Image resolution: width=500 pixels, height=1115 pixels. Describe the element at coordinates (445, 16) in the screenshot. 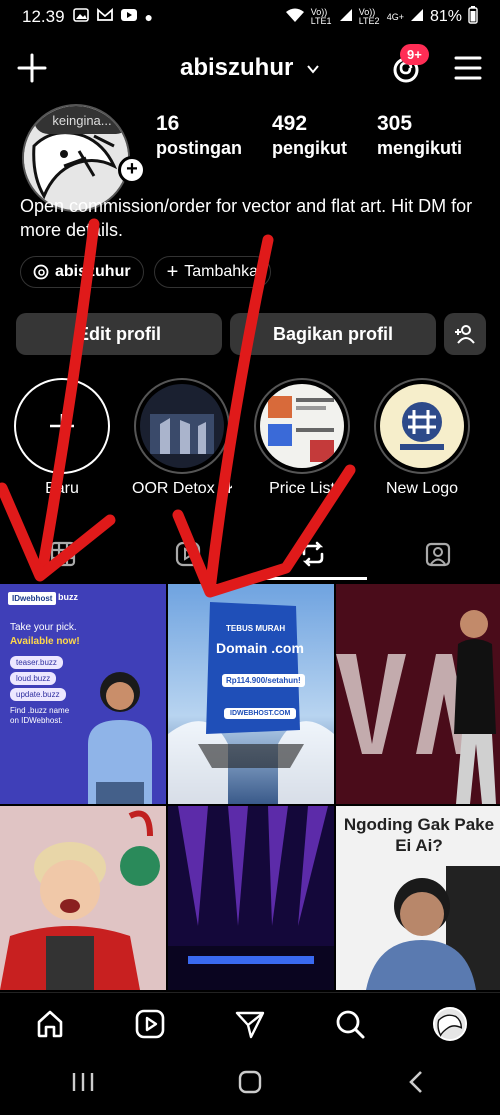

I see `battery-percent: 81%` at that location.